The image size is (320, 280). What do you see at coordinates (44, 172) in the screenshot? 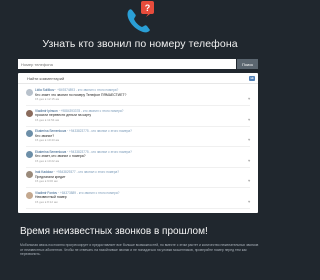
I see `comment-author: Irak Kaddour` at bounding box center [44, 172].